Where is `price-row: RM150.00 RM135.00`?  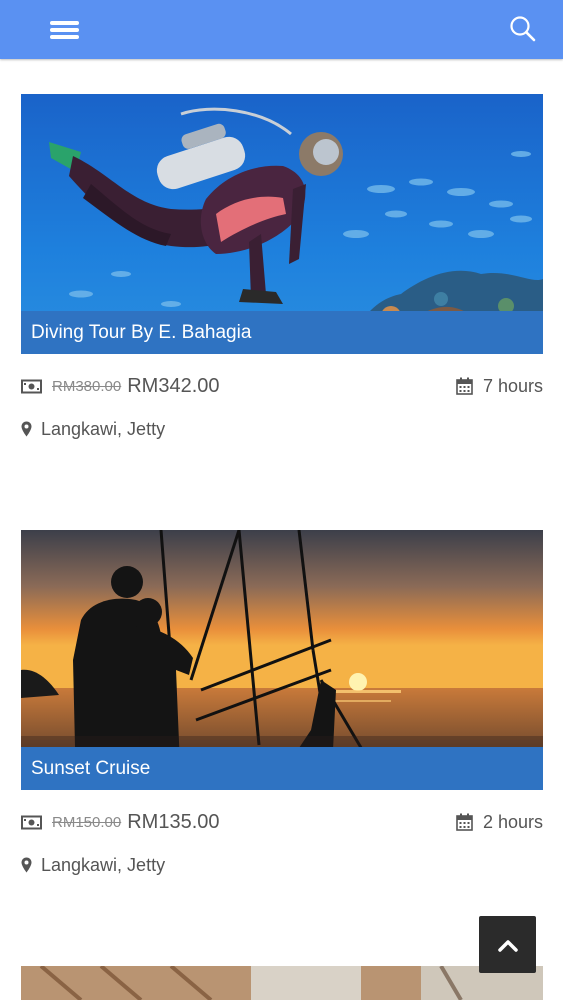 price-row: RM150.00 RM135.00 is located at coordinates (120, 822).